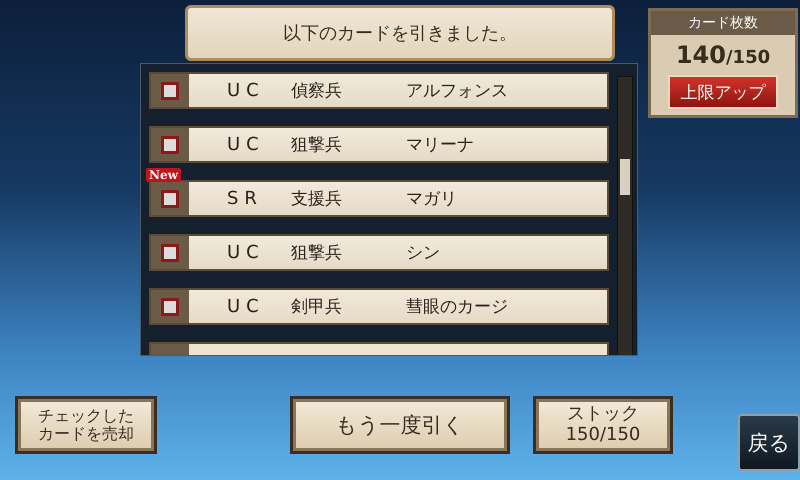  I want to click on sell-checked-button: チェックした カードを売却, so click(86, 425).